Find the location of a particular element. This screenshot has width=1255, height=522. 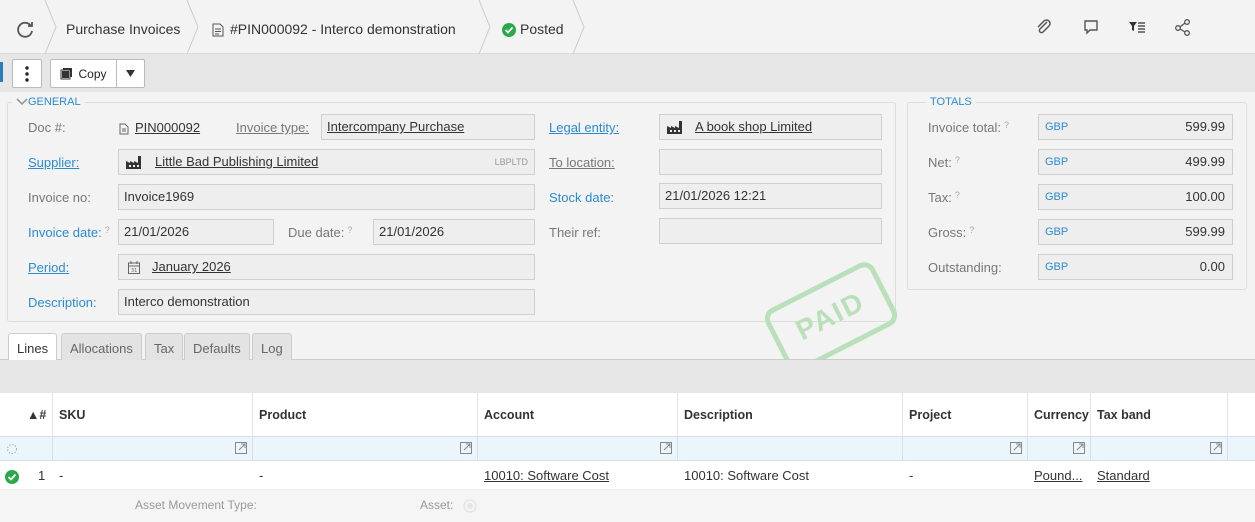

caret-down-icon is located at coordinates (130, 73).